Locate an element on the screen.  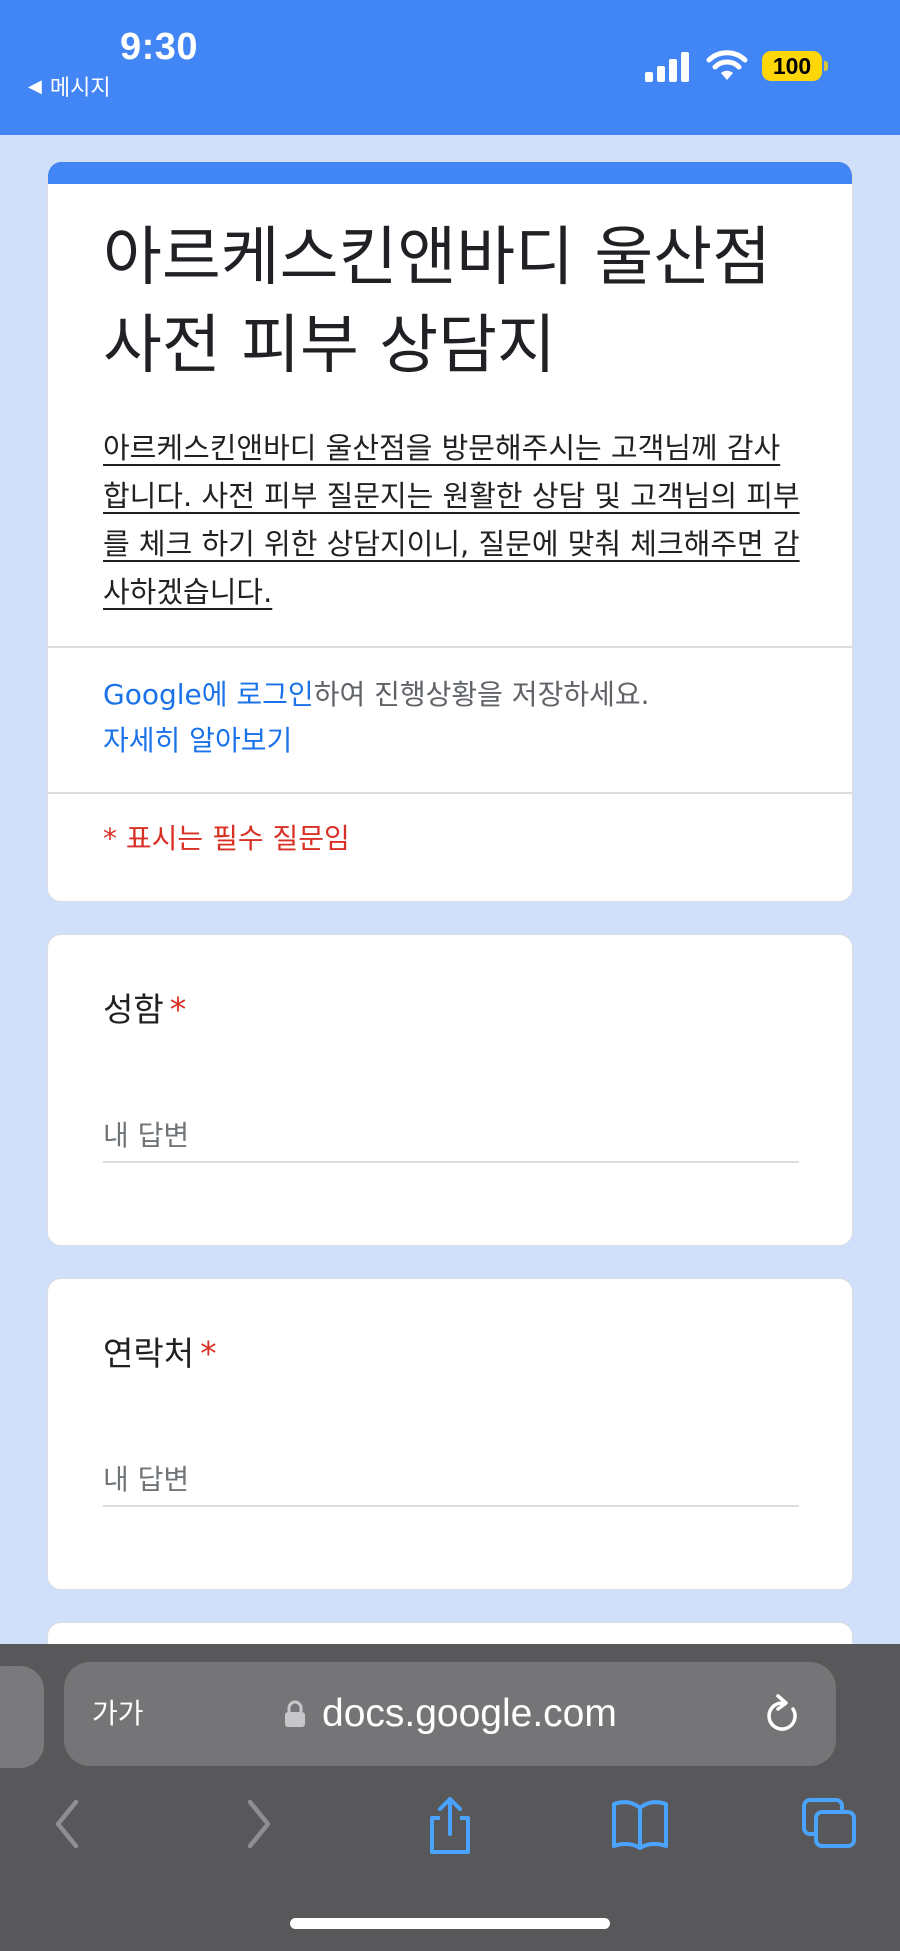
back-to-app-button: ◀ 메시지 is located at coordinates (69, 86).